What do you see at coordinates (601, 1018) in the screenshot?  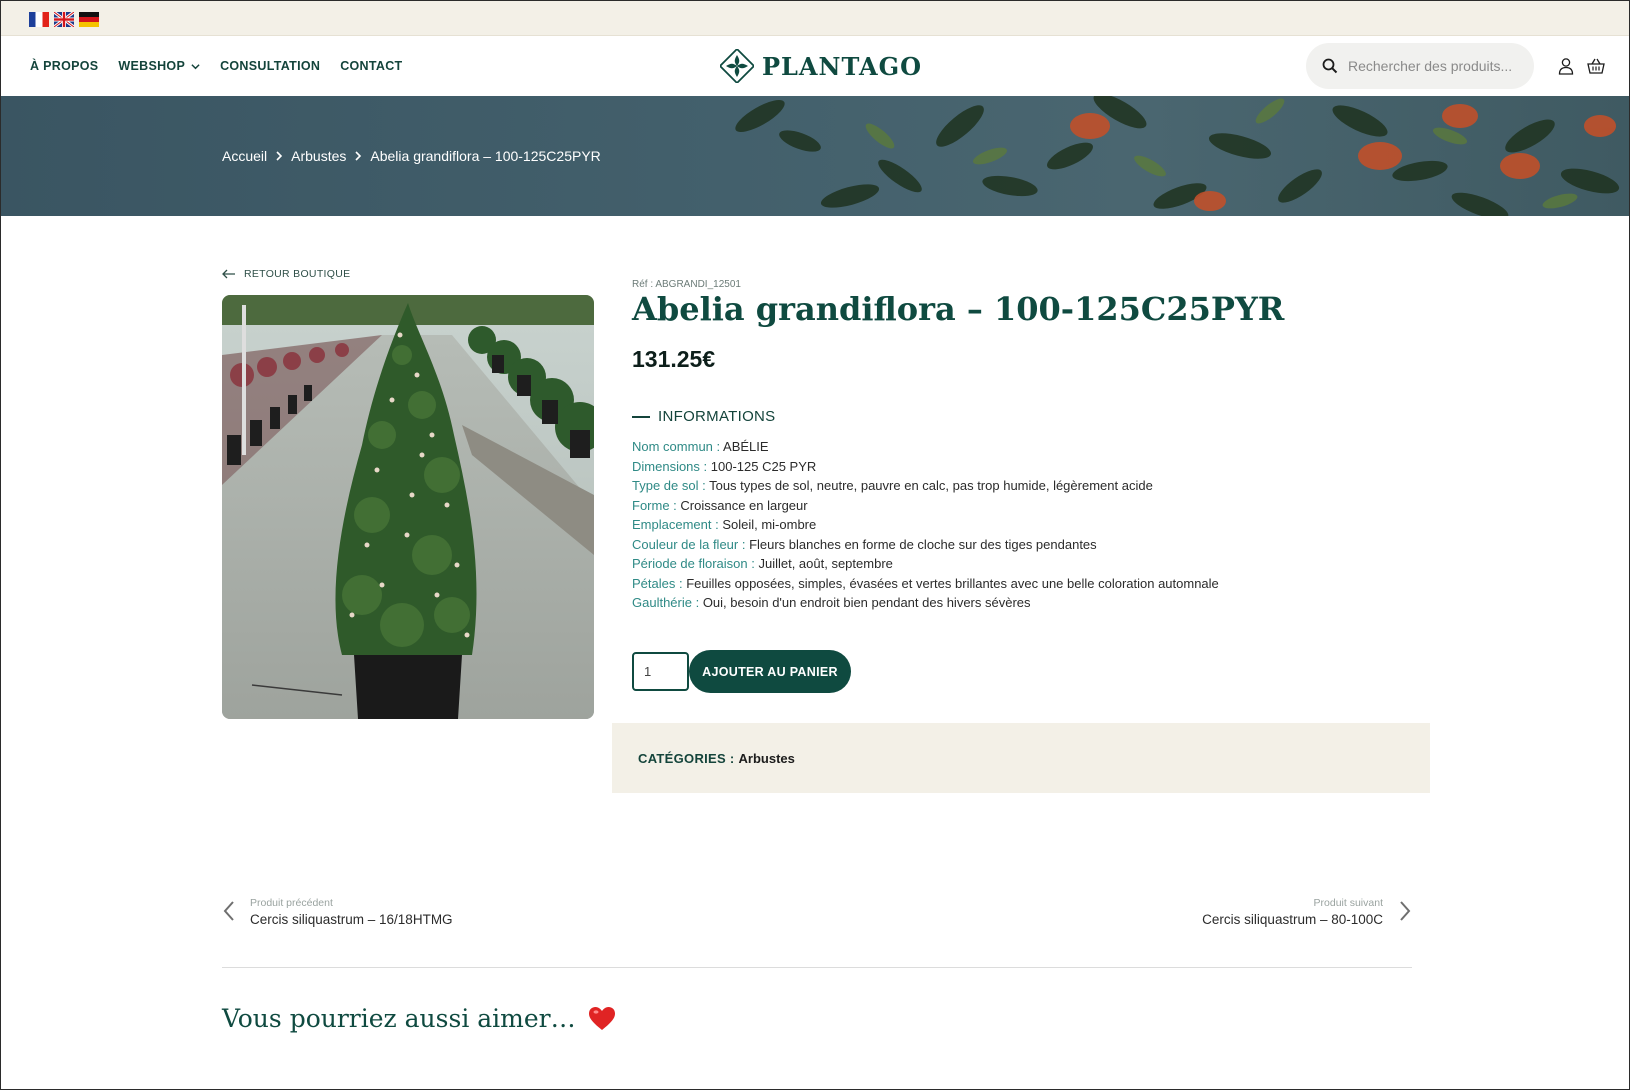 I see `heart-icon` at bounding box center [601, 1018].